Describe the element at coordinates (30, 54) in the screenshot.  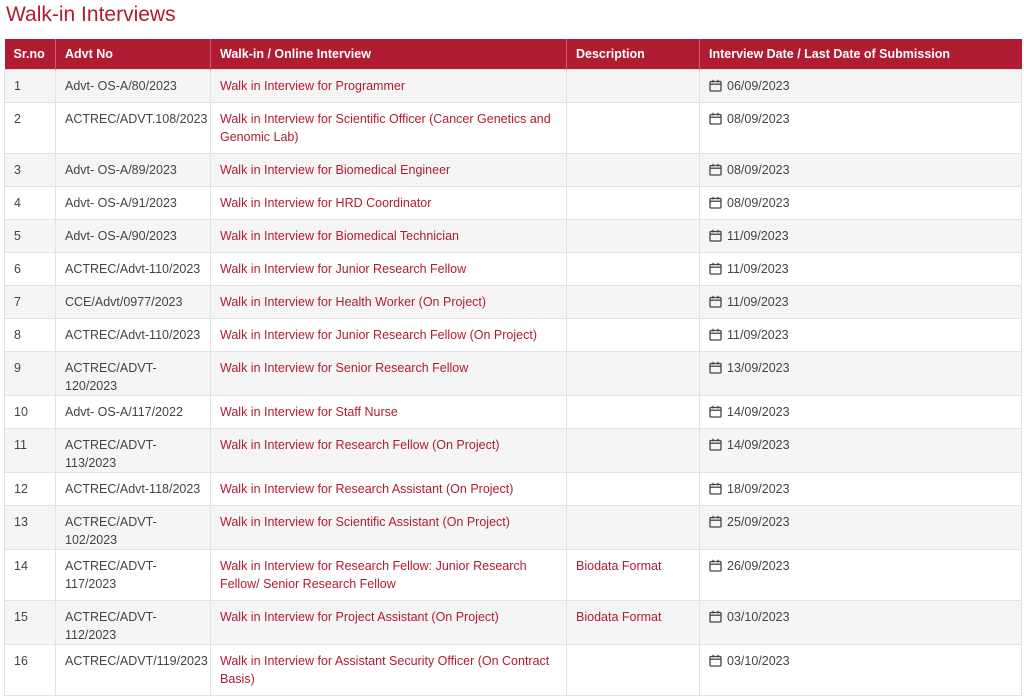
I see `column-header-srno: Sr.no` at that location.